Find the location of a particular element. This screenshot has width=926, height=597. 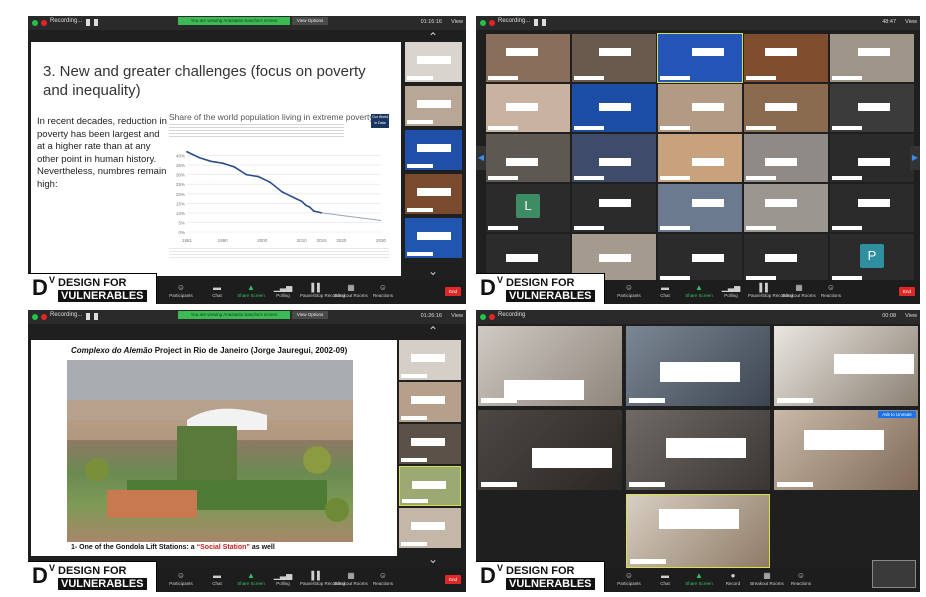

next-page-button: ▶ is located at coordinates (915, 158).